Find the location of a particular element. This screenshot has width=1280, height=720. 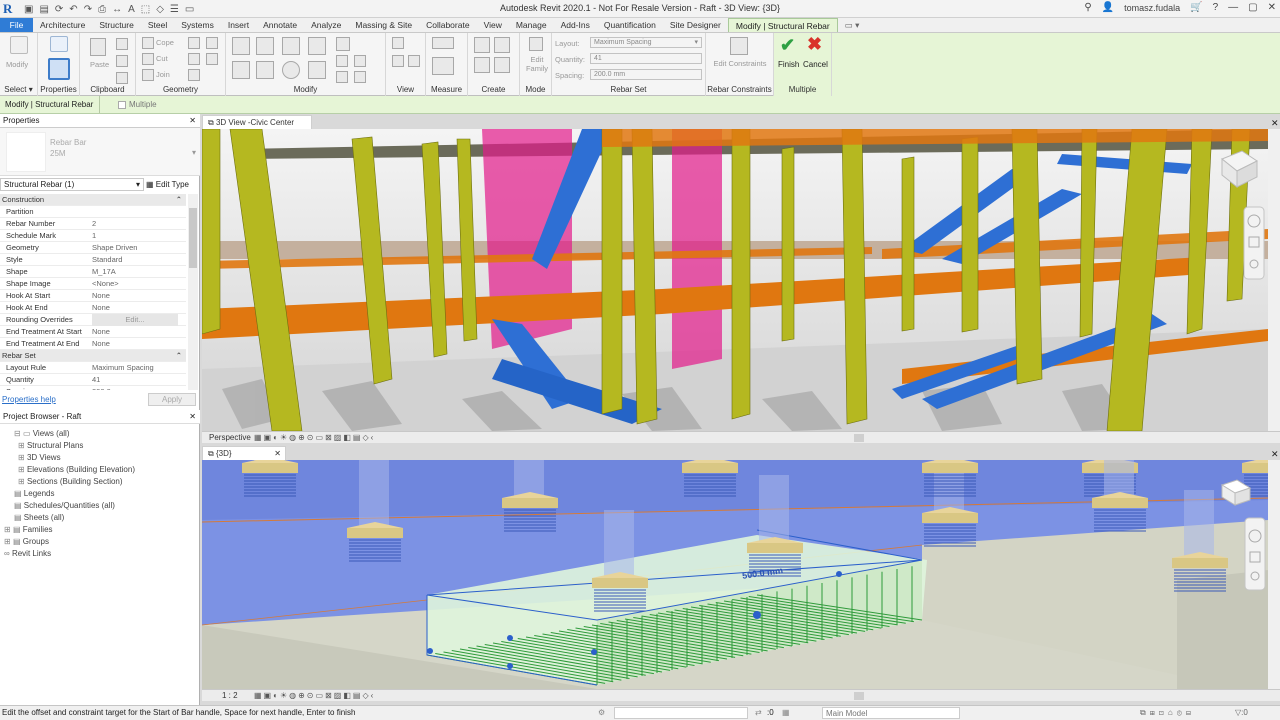

property-value: 2 is located at coordinates (94, 224).